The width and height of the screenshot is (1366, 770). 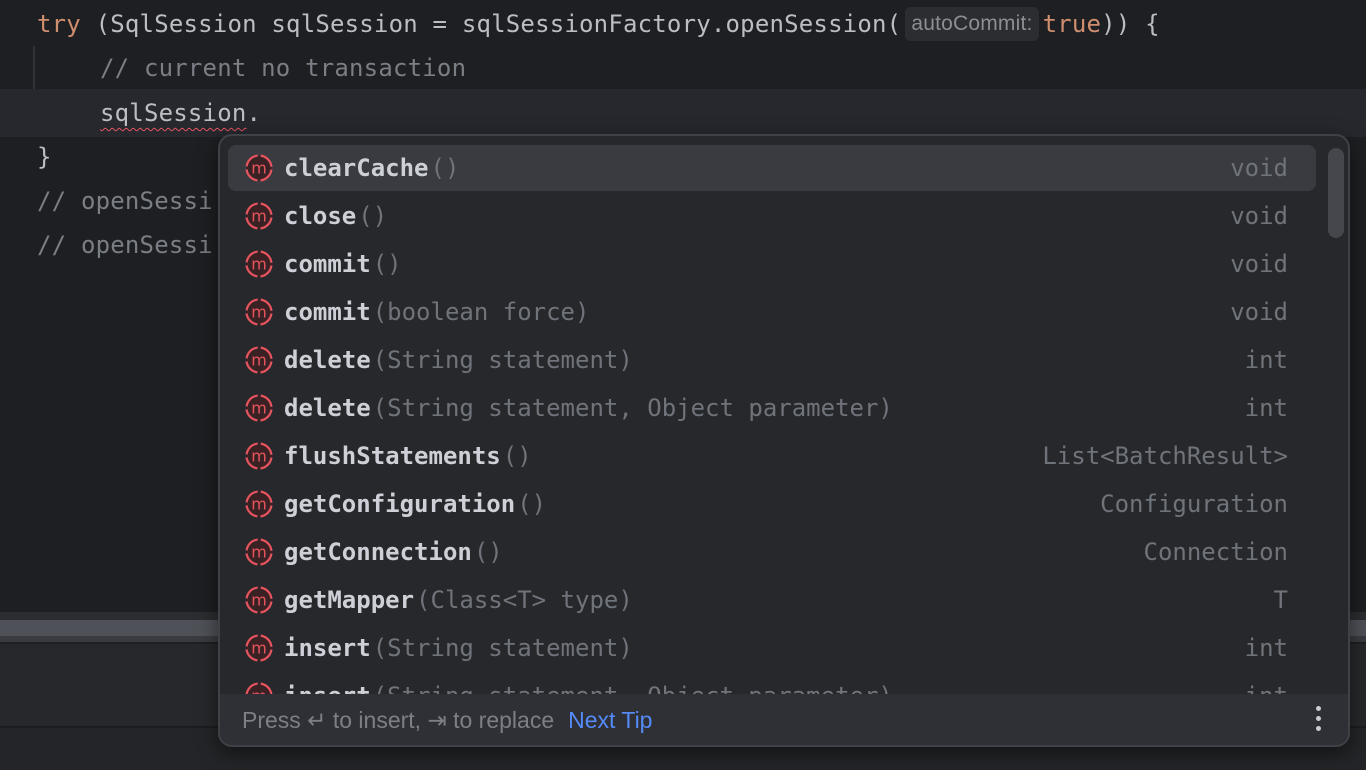 What do you see at coordinates (972, 24) in the screenshot?
I see `parameter-hint: autoCommit:` at bounding box center [972, 24].